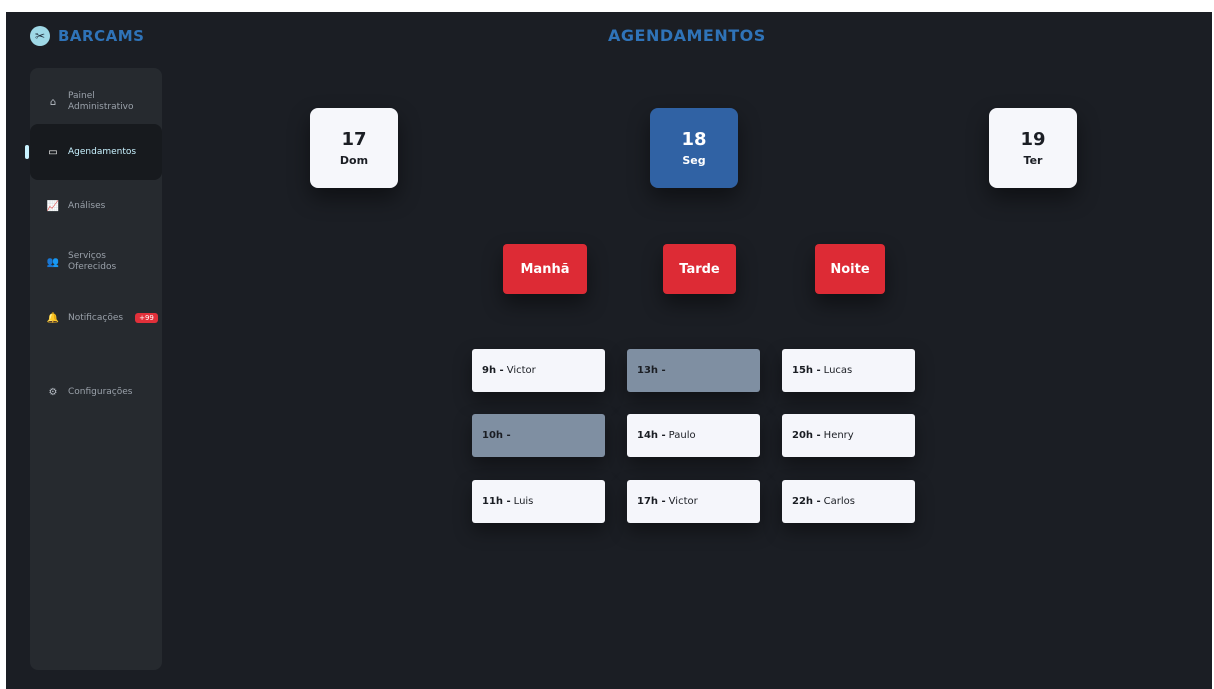  I want to click on notification-badge: +99, so click(146, 318).